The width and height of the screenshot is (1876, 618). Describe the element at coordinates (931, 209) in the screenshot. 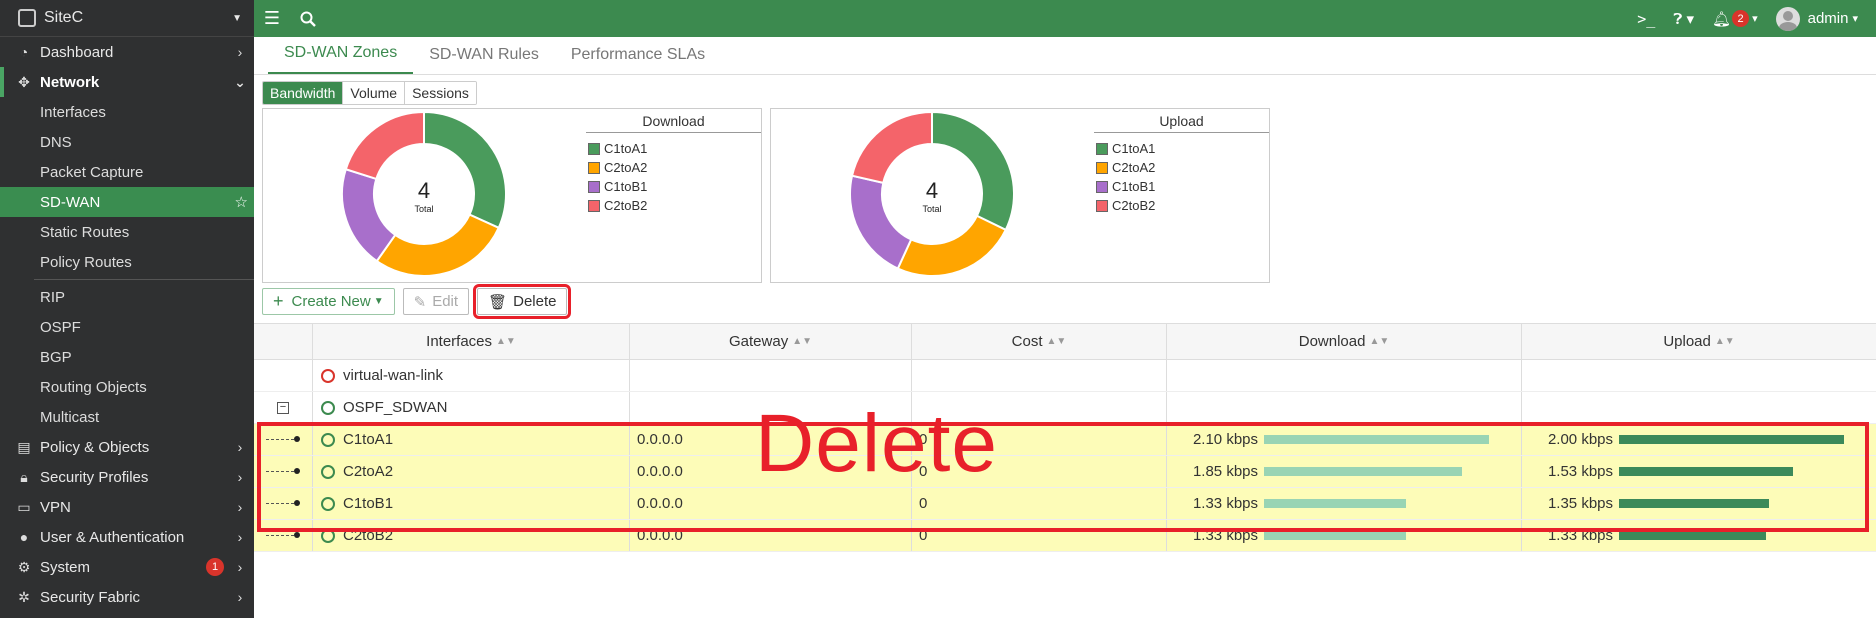

I see `donut-total-label: Total` at that location.